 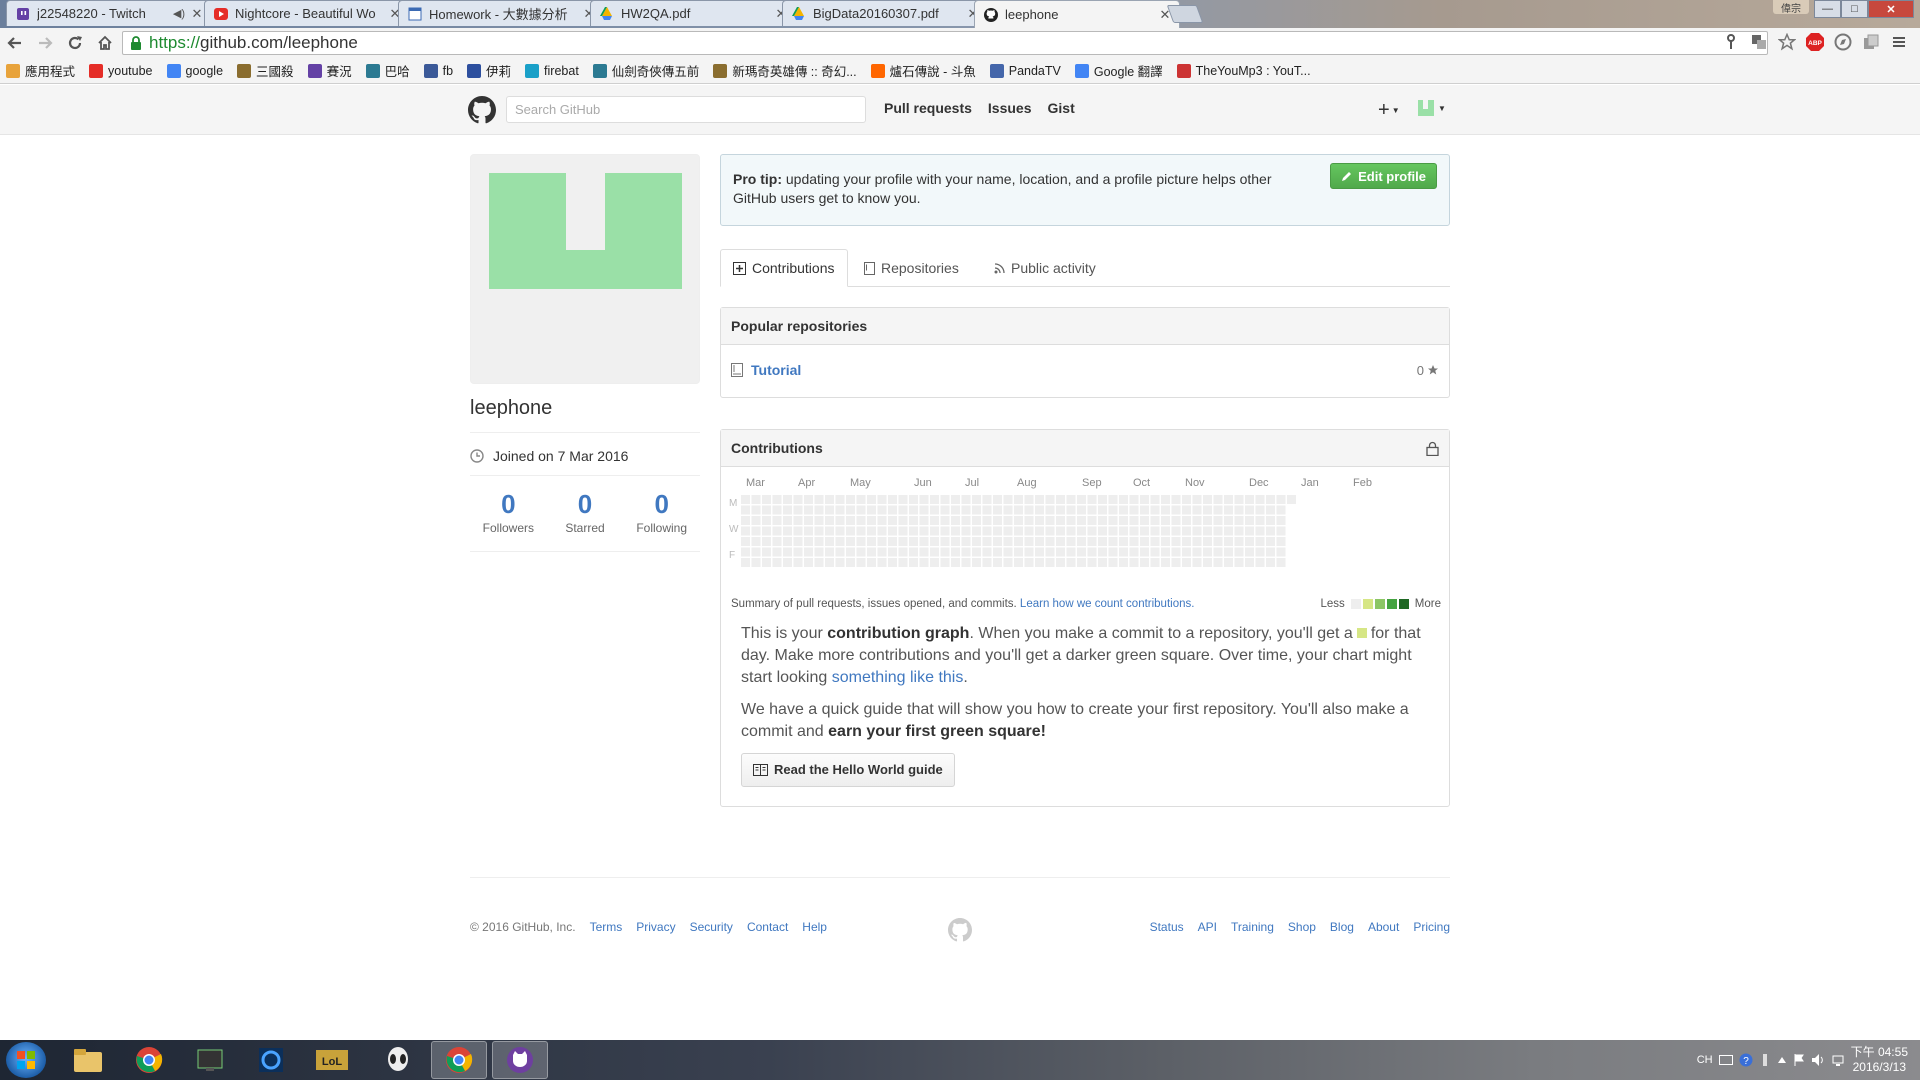 What do you see at coordinates (307, 13) in the screenshot?
I see `tab-nightcore: Nightcore - Beautiful Wo ✕` at bounding box center [307, 13].